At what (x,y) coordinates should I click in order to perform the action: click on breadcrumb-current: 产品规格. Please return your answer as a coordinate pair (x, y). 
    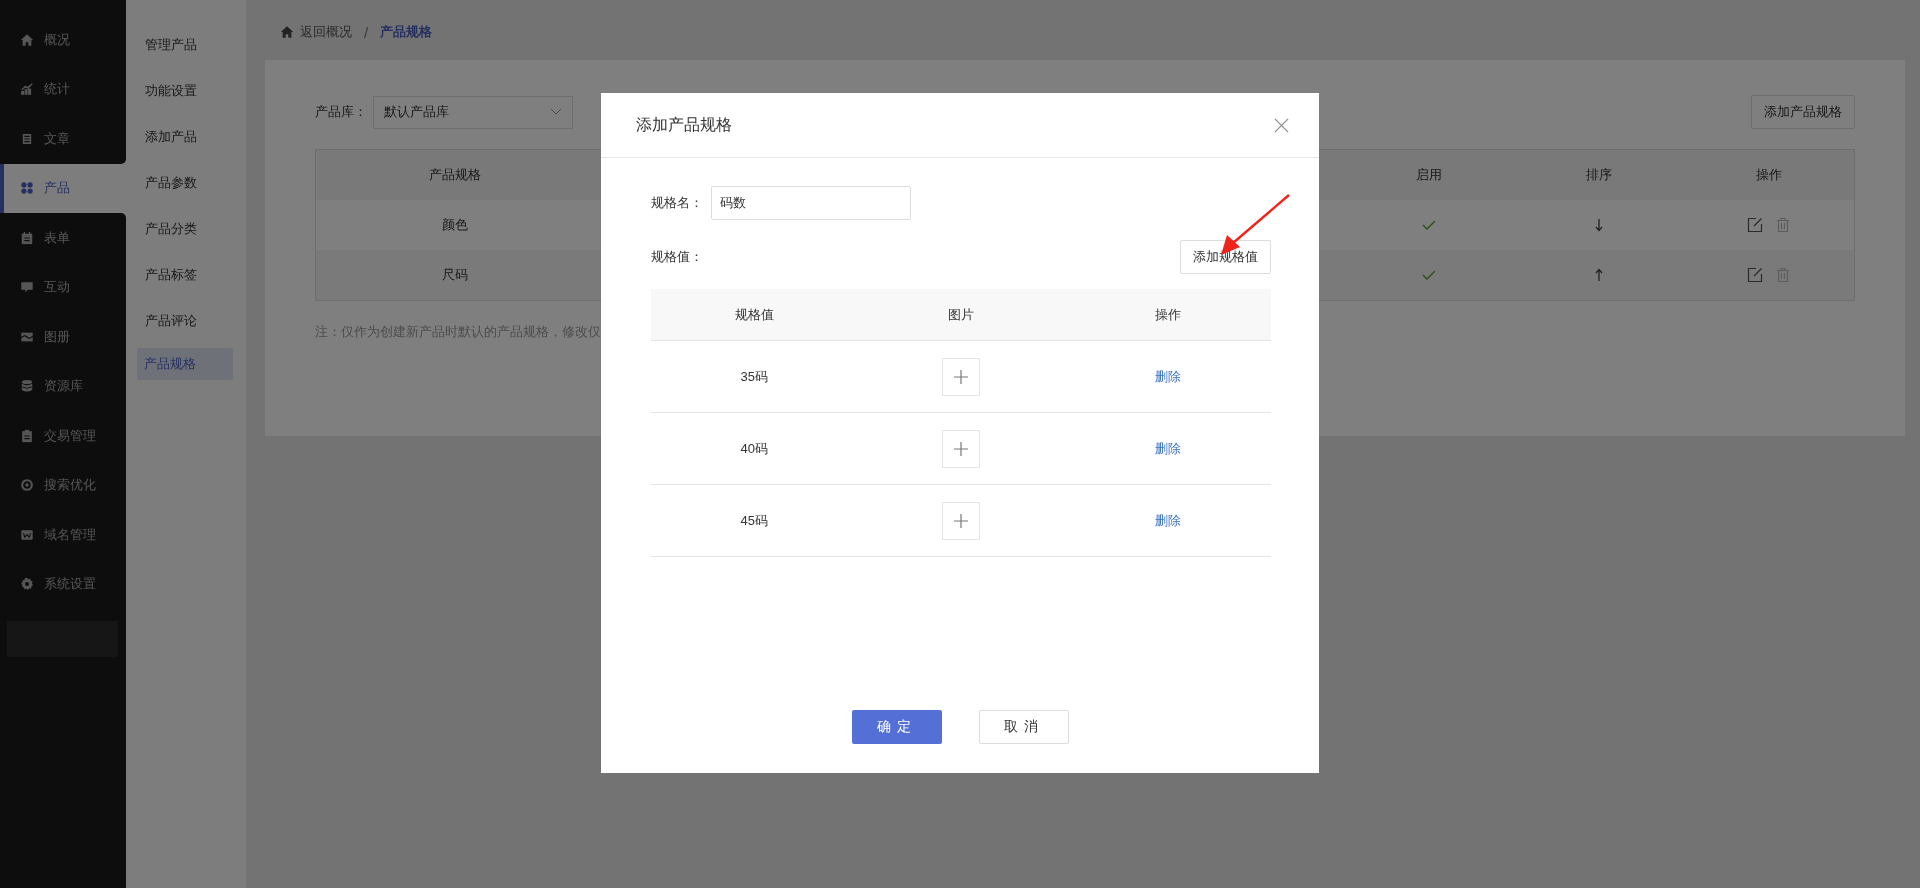
    Looking at the image, I should click on (406, 32).